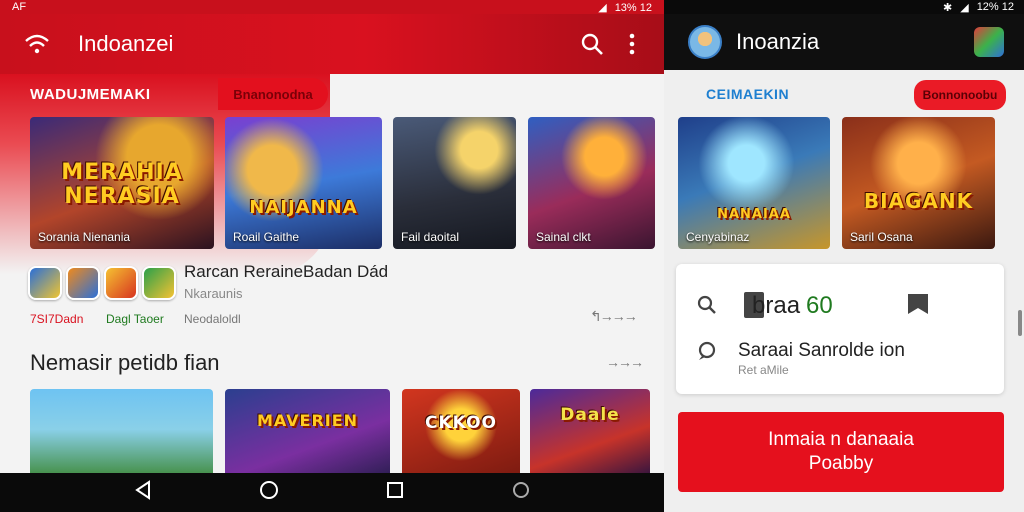 The width and height of the screenshot is (1024, 512). Describe the element at coordinates (821, 350) in the screenshot. I see `card-title: Saraai Sanrolde ion` at that location.